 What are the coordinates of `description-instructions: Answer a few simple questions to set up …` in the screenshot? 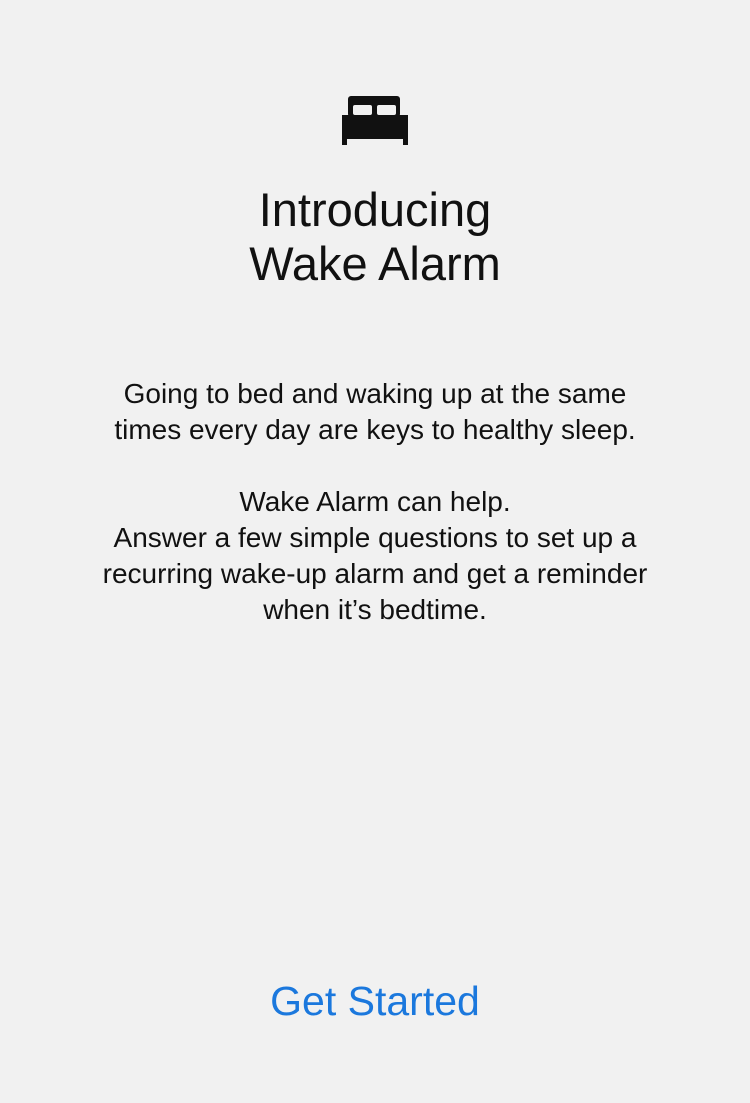 It's located at (375, 573).